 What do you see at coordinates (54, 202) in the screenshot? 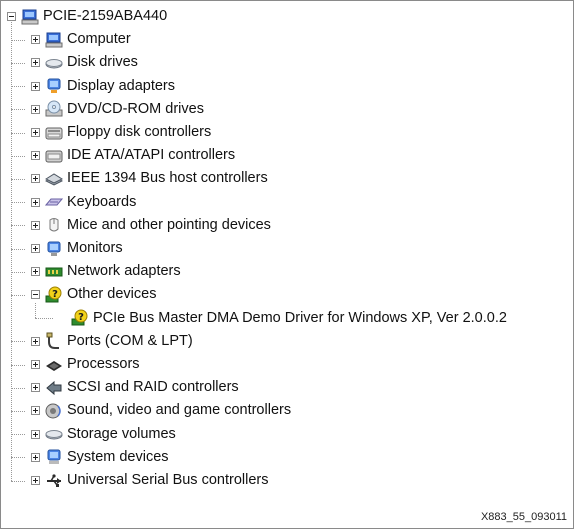
I see `keyboard-icon` at bounding box center [54, 202].